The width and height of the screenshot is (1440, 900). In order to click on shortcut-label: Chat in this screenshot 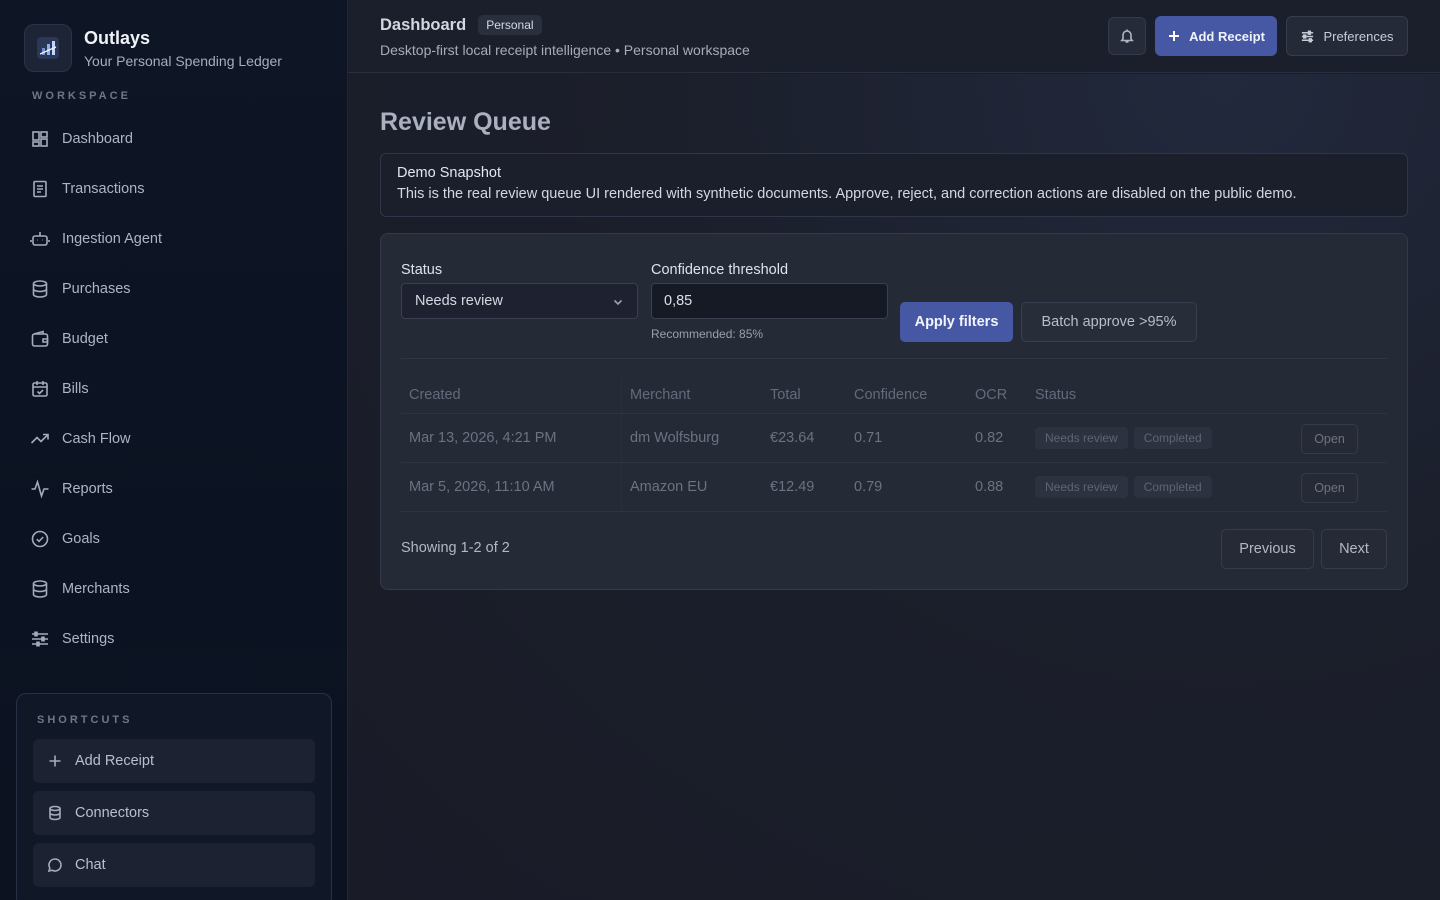, I will do `click(90, 865)`.